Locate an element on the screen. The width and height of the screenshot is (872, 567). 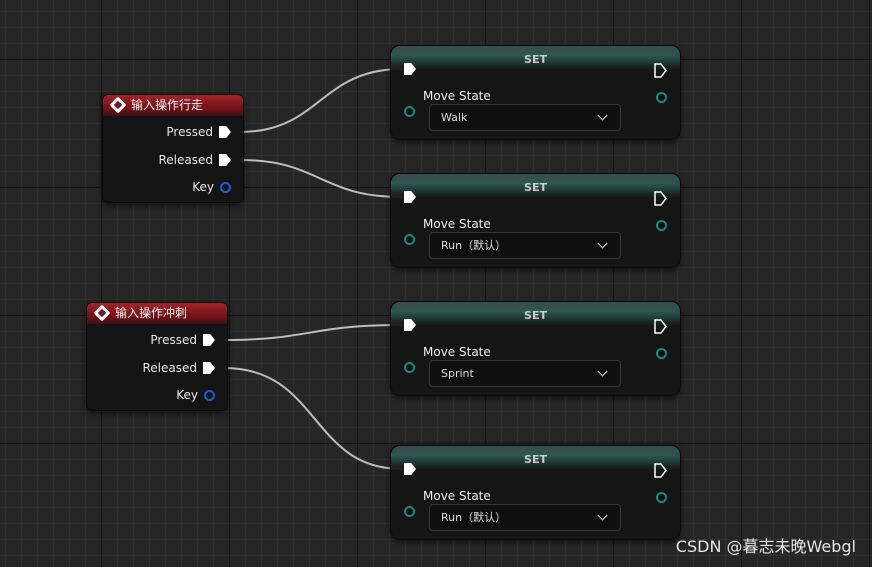
set-move-state-node: SET Move State Walk is located at coordinates (535, 92).